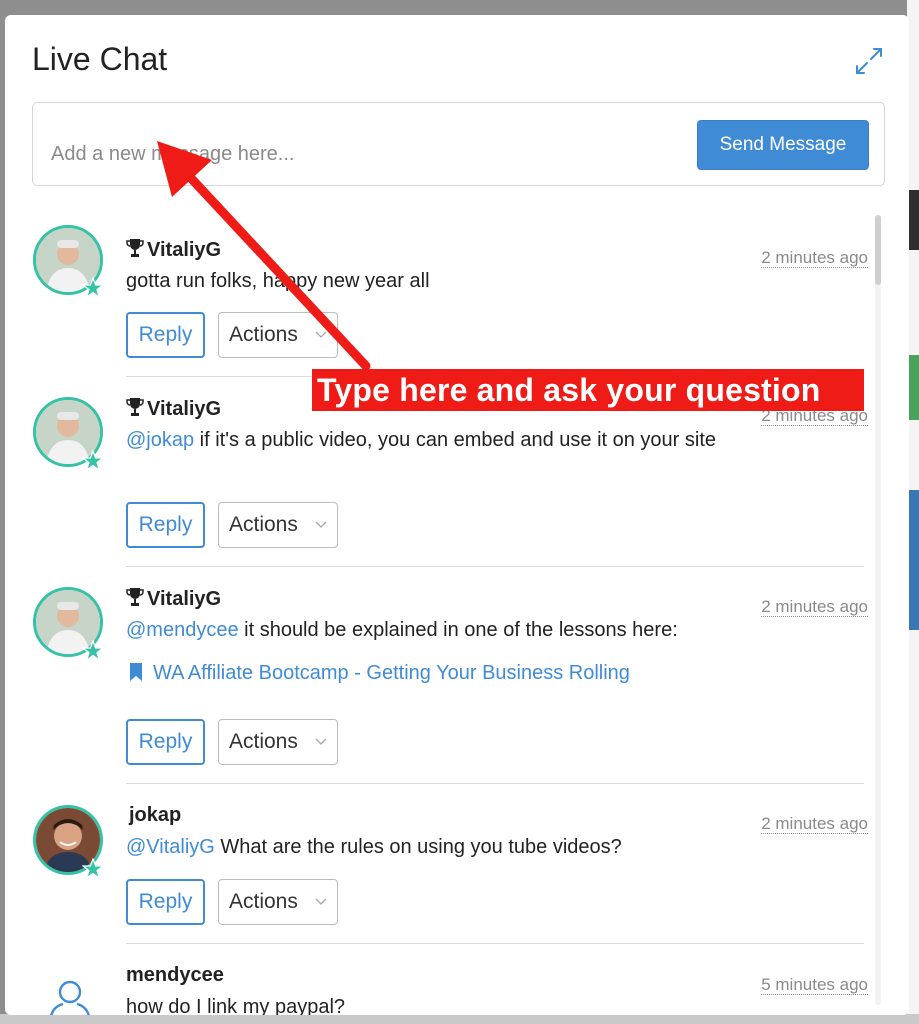  I want to click on message-composer: Send Message, so click(458, 144).